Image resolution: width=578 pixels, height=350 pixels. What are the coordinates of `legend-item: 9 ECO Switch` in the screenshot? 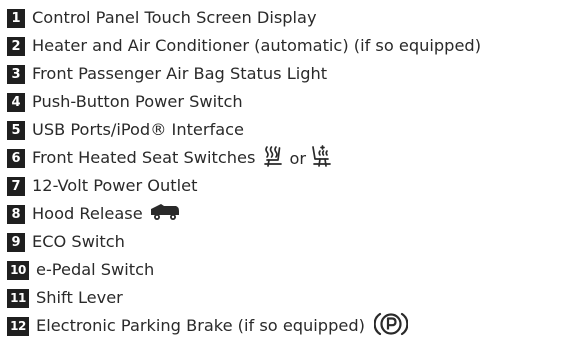 It's located at (66, 242).